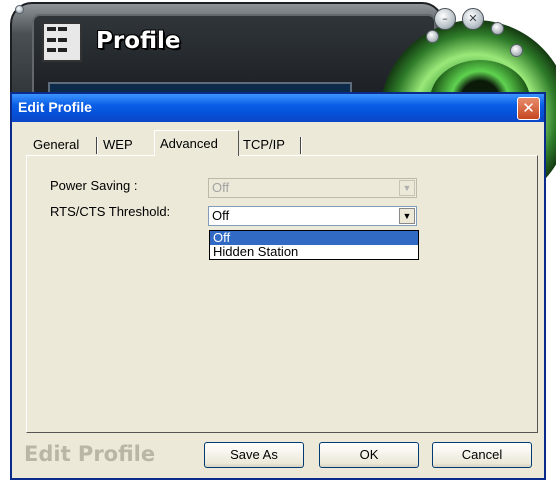  I want to click on tab-wep: WEP, so click(118, 145).